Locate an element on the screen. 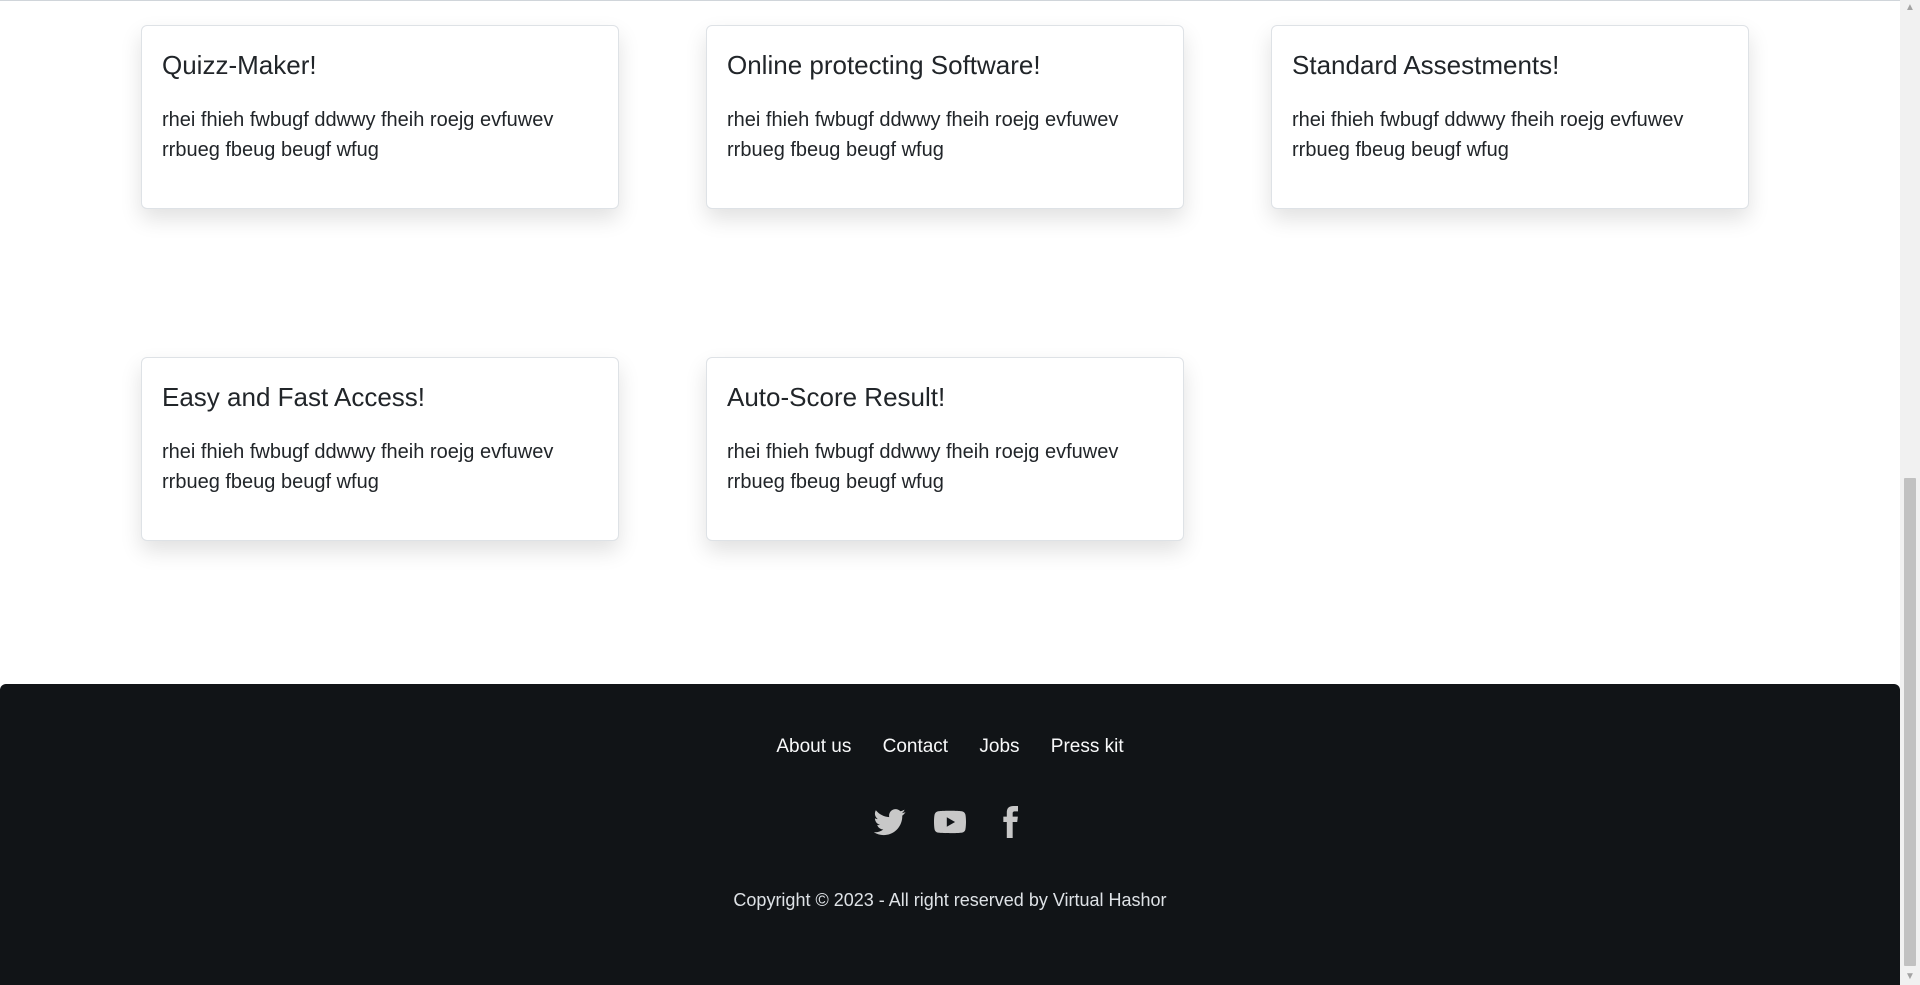 This screenshot has height=985, width=1920. top-divider is located at coordinates (950, 0).